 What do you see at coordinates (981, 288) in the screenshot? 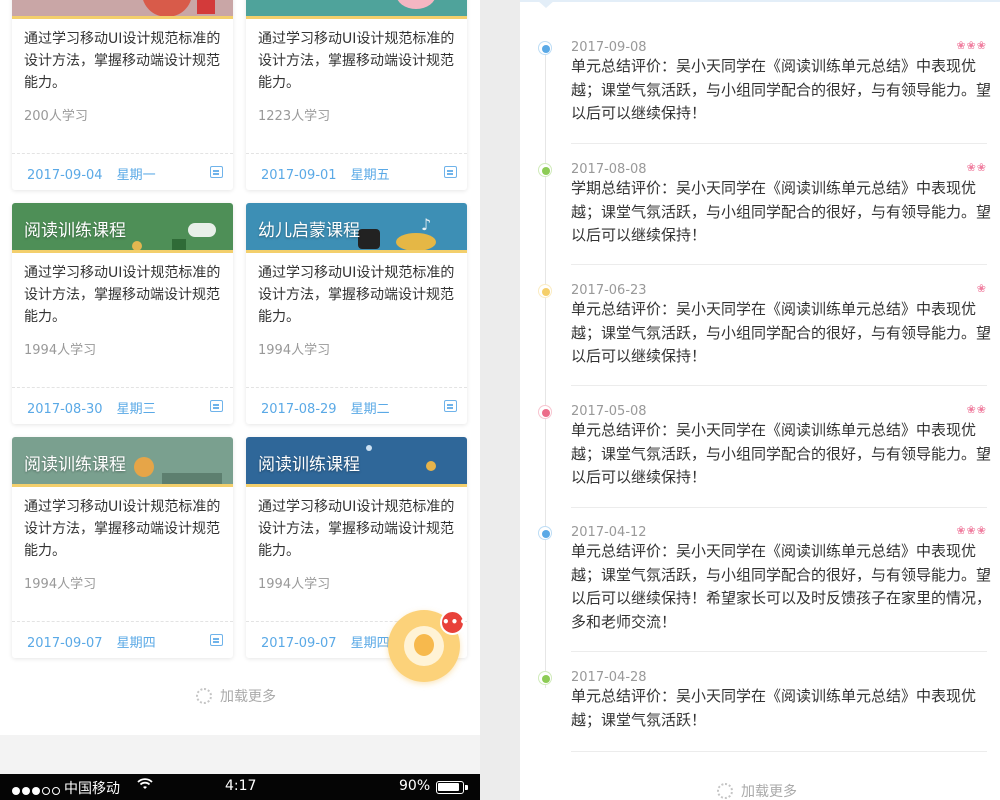
I see `flower-icon: ❀` at bounding box center [981, 288].